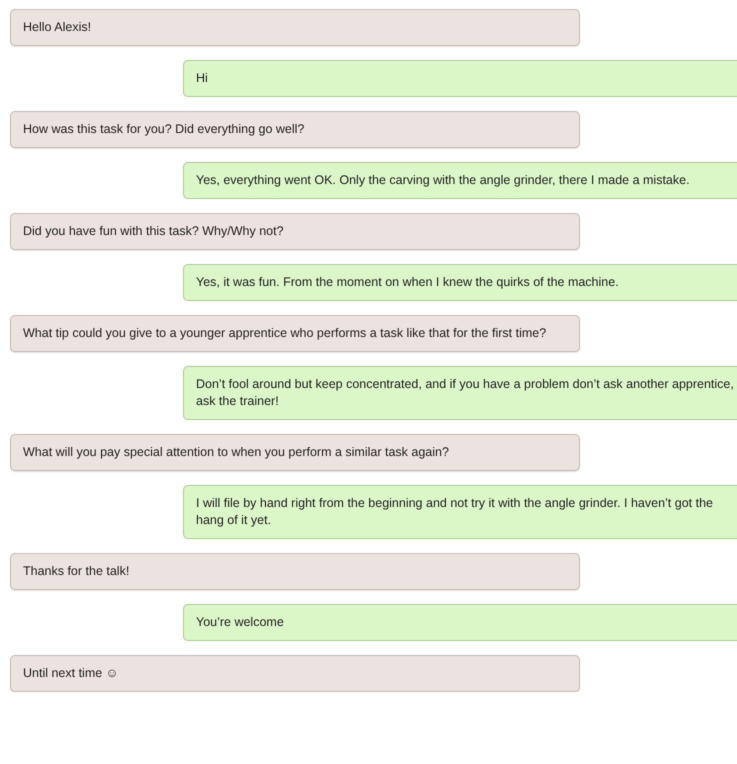 Image resolution: width=737 pixels, height=764 pixels. I want to click on sent-message: Hi, so click(460, 78).